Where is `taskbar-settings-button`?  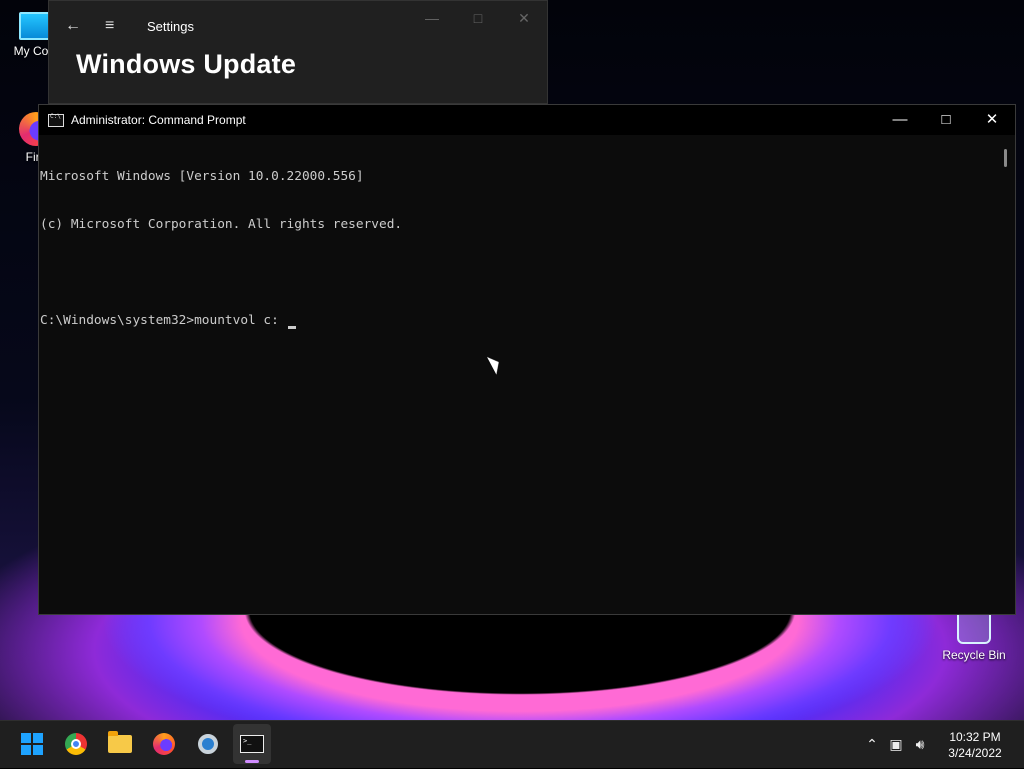 taskbar-settings-button is located at coordinates (208, 744).